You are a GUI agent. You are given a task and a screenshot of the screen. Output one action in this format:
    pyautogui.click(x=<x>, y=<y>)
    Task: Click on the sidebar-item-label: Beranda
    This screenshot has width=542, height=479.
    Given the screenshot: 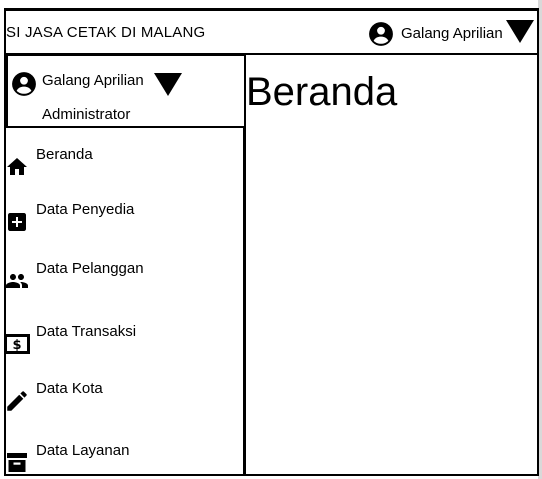 What is the action you would take?
    pyautogui.click(x=64, y=154)
    